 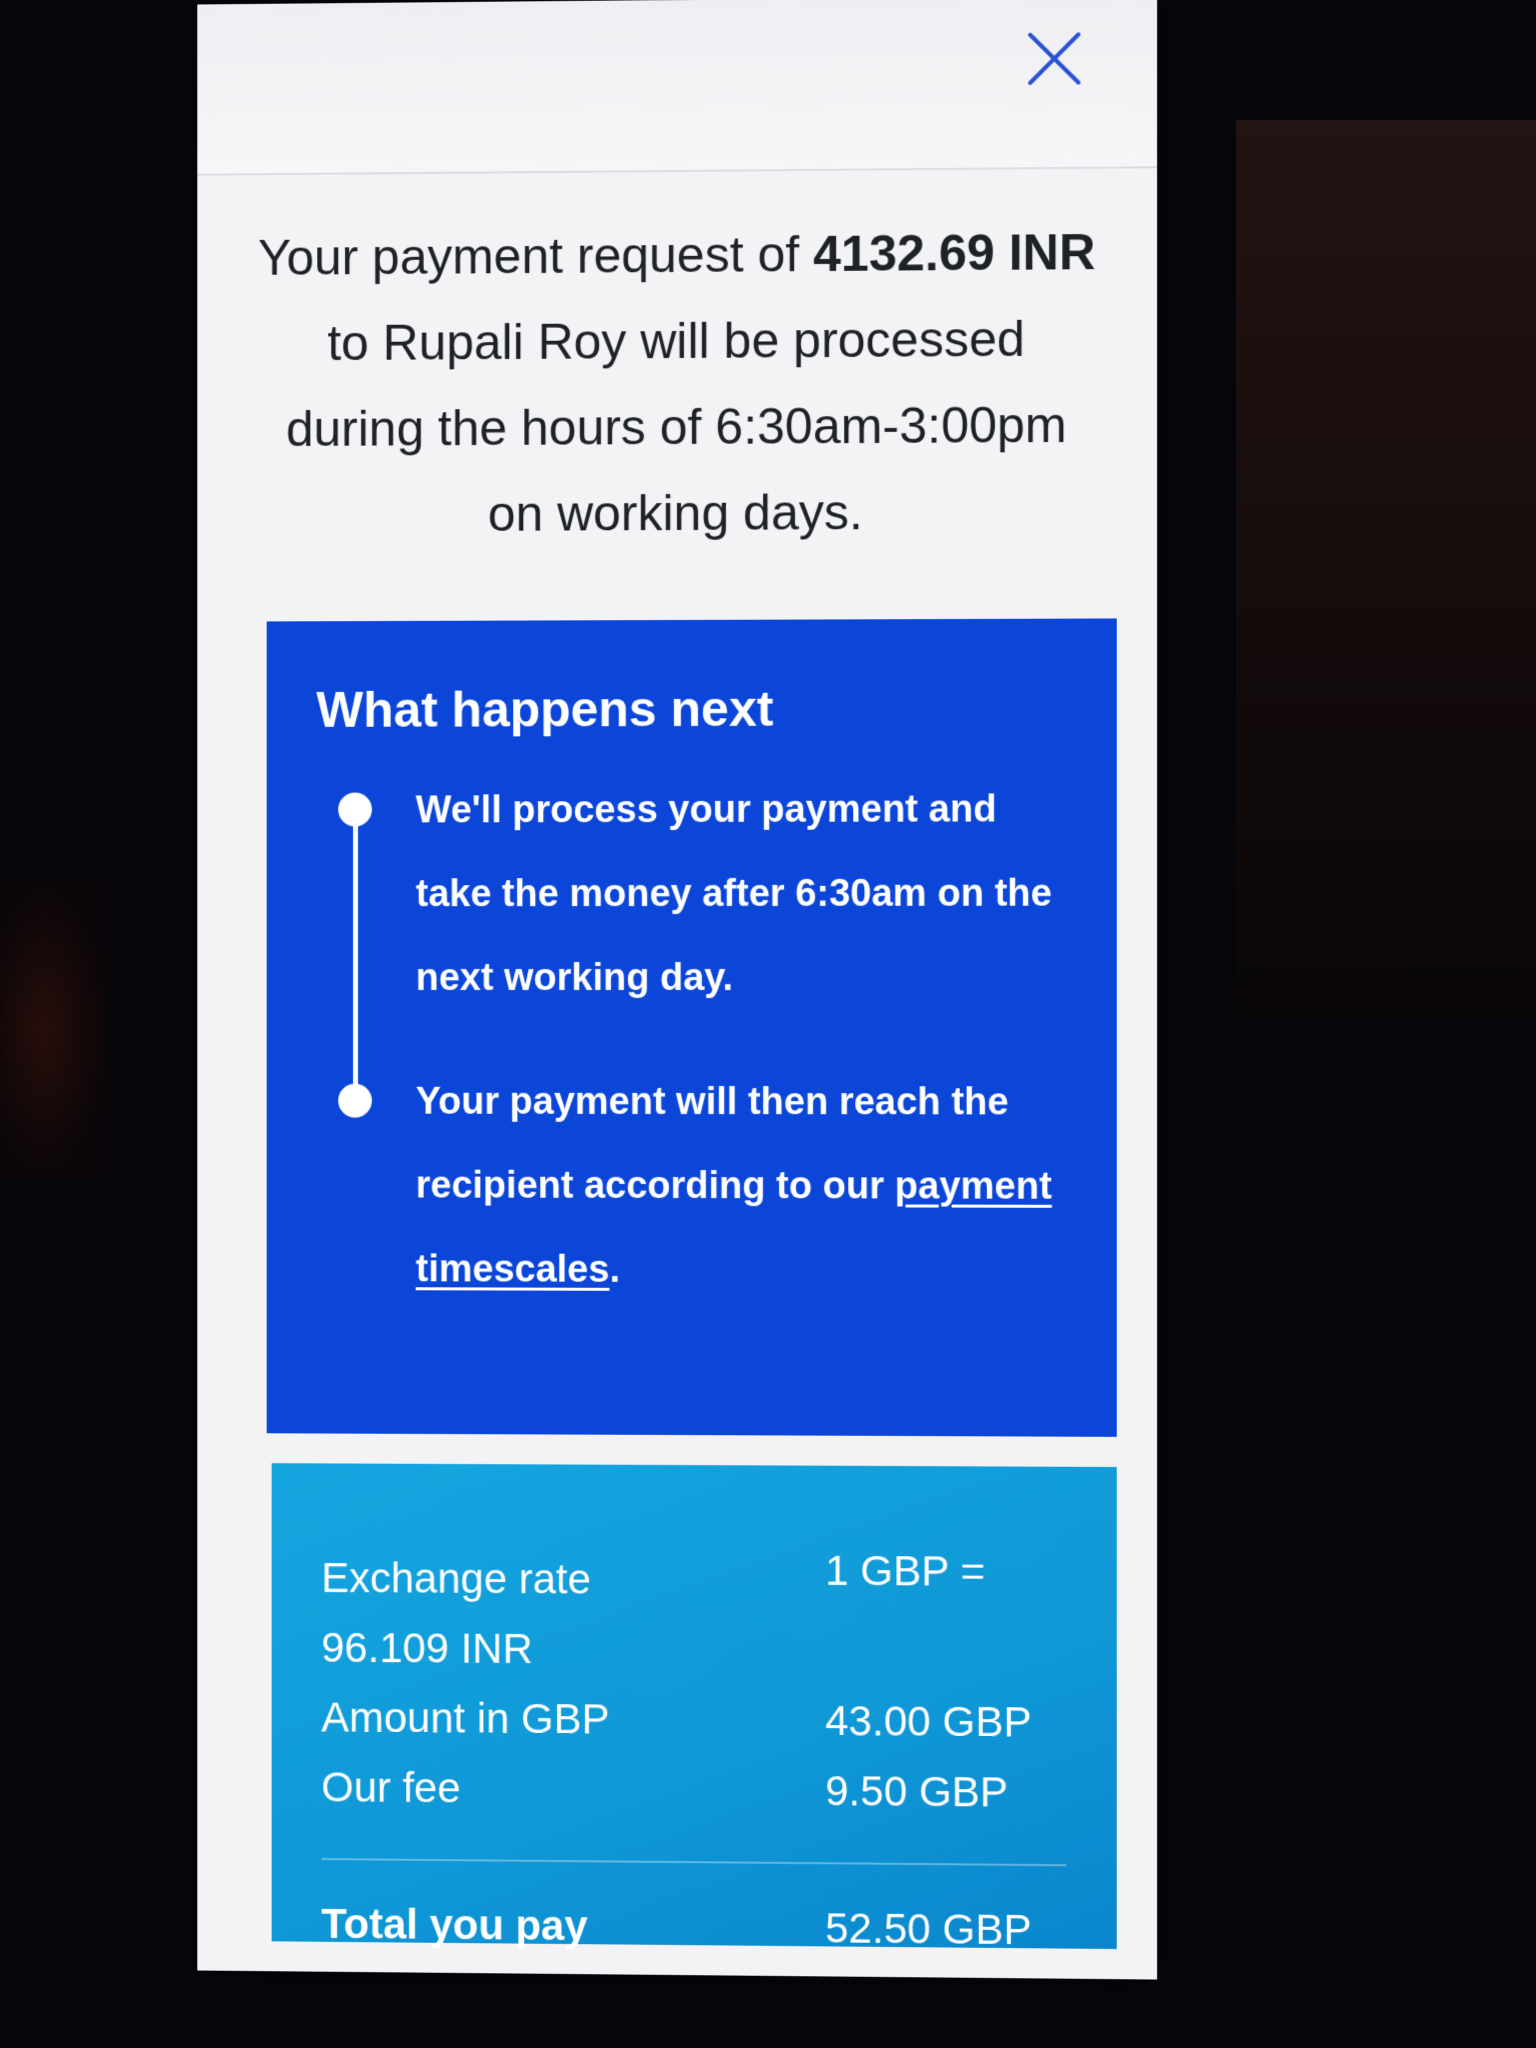 I want to click on close-button, so click(x=1054, y=58).